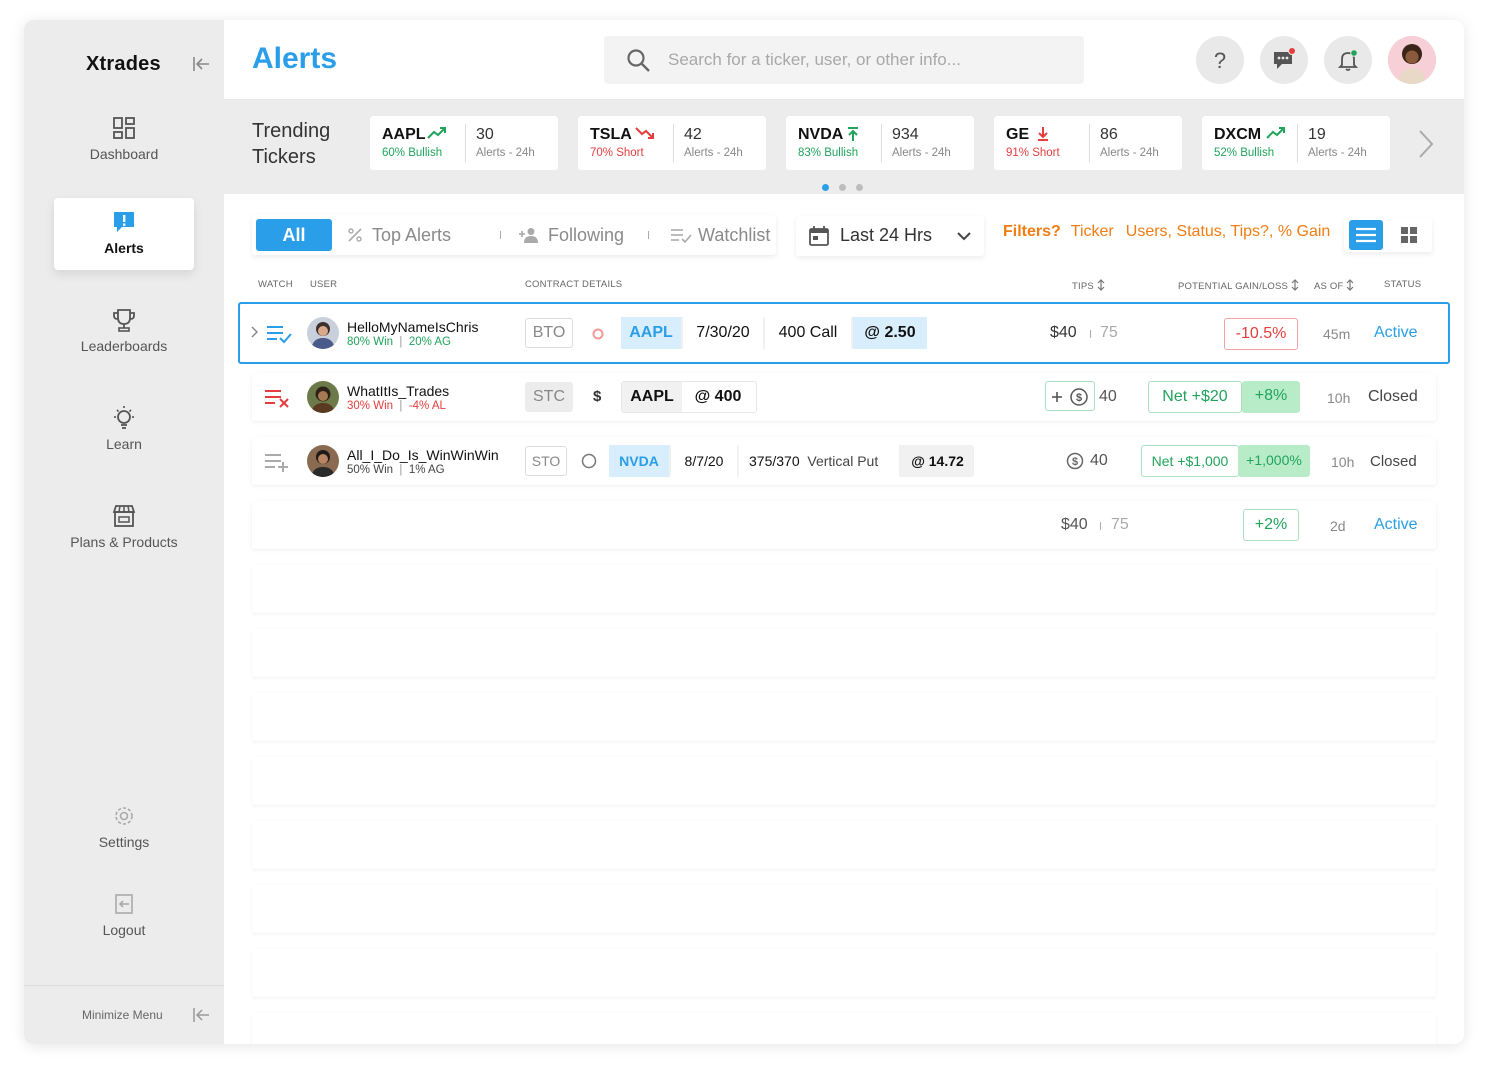  Describe the element at coordinates (774, 461) in the screenshot. I see `contract-strike: 375/370` at that location.